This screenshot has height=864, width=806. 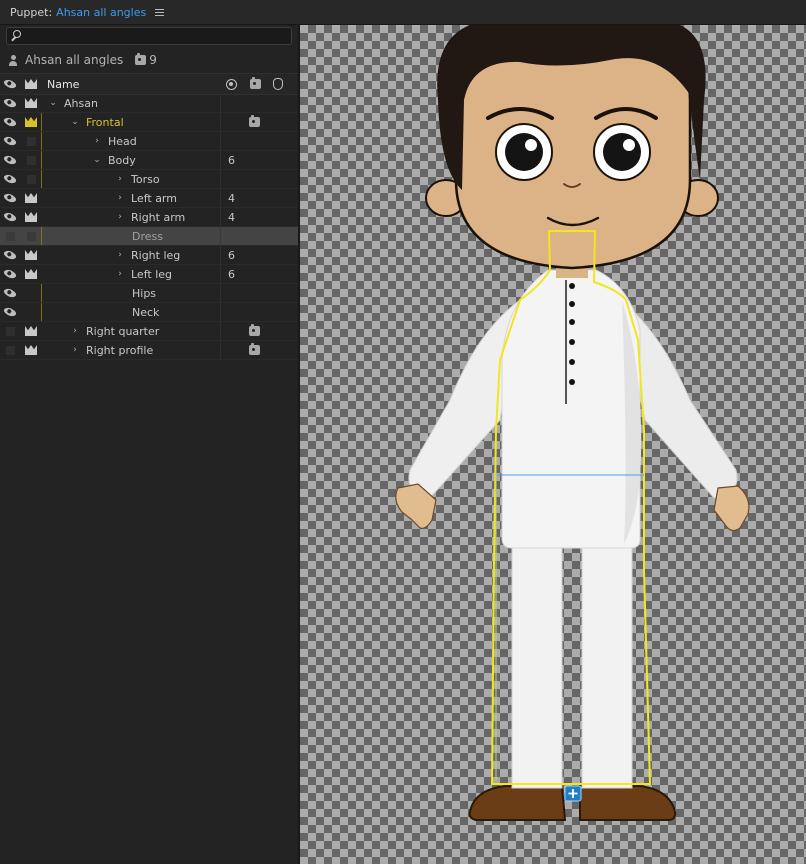 I want to click on layer-row-hips: Hips, so click(x=149, y=293).